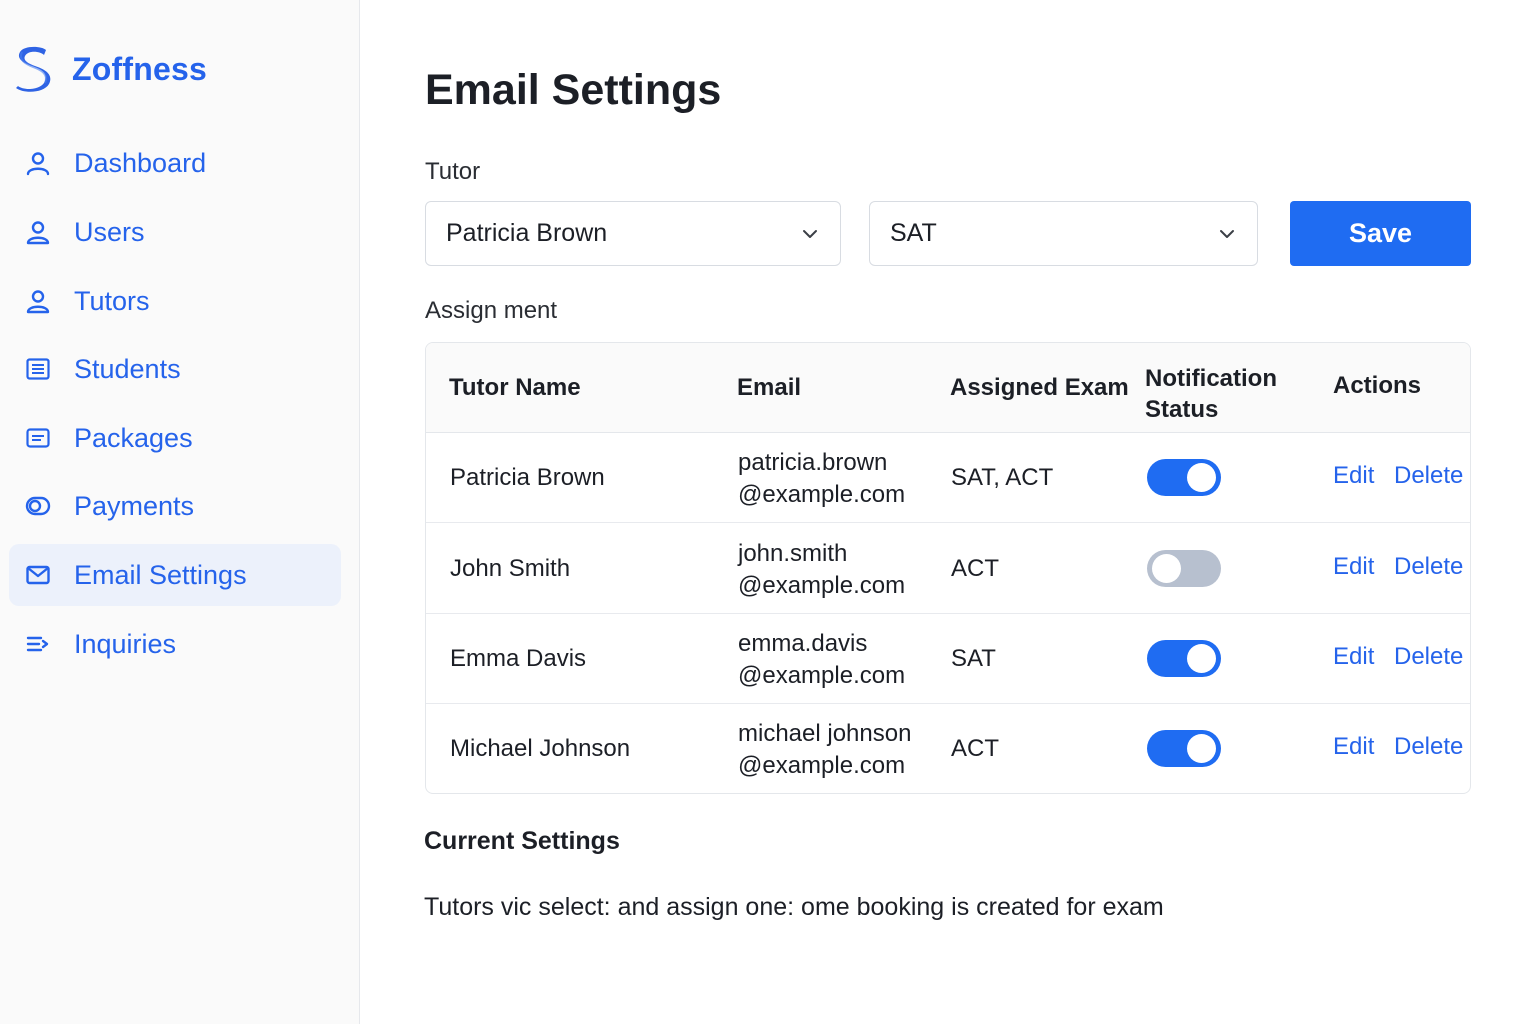  What do you see at coordinates (527, 233) in the screenshot?
I see `tutor-select-value: Patricia Brown` at bounding box center [527, 233].